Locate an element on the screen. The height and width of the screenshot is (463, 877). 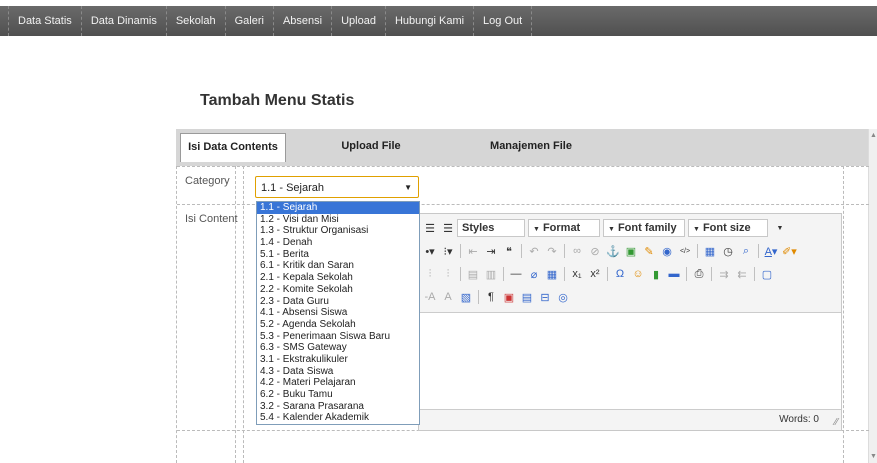
category-option: 4.3 - Data Siswa is located at coordinates (338, 372).